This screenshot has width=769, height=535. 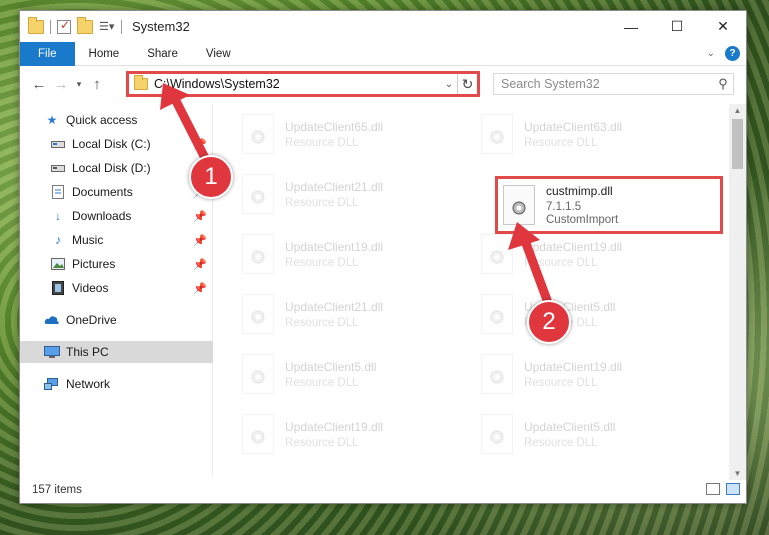 I want to click on sidebar-item-downloads: ↓ Downloads 📌, so click(x=116, y=216).